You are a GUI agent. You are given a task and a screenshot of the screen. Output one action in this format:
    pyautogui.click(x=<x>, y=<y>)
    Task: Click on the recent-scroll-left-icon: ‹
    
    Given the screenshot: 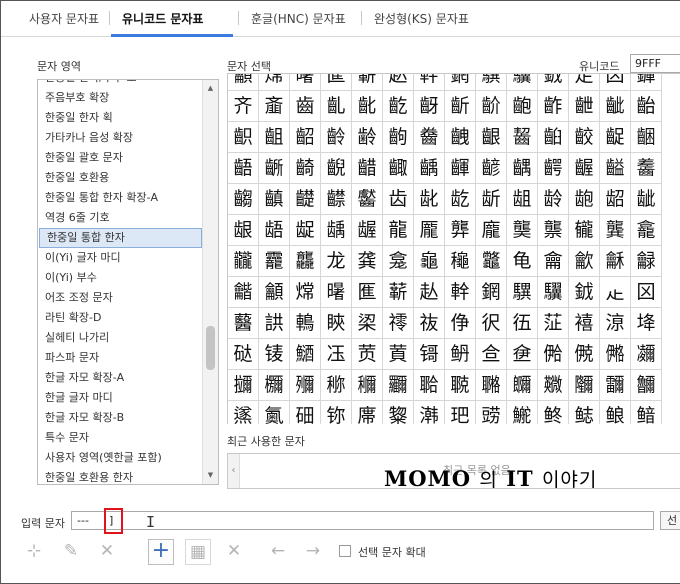 What is the action you would take?
    pyautogui.click(x=234, y=471)
    